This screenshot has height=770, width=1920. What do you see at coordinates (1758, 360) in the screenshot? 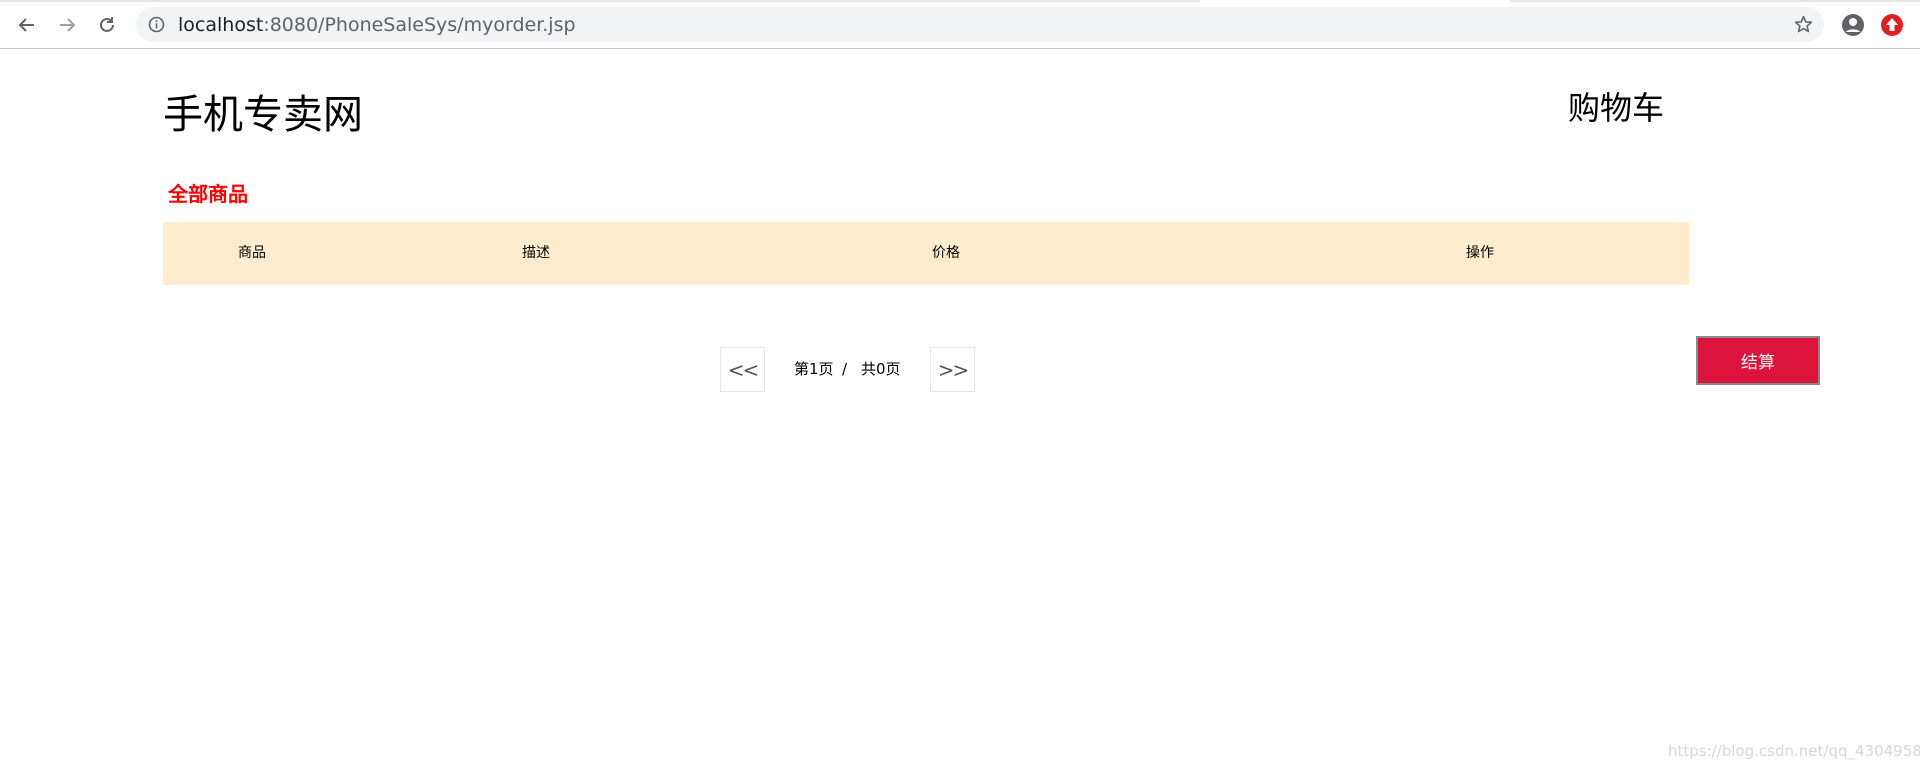
I see `checkout-button: 结算` at bounding box center [1758, 360].